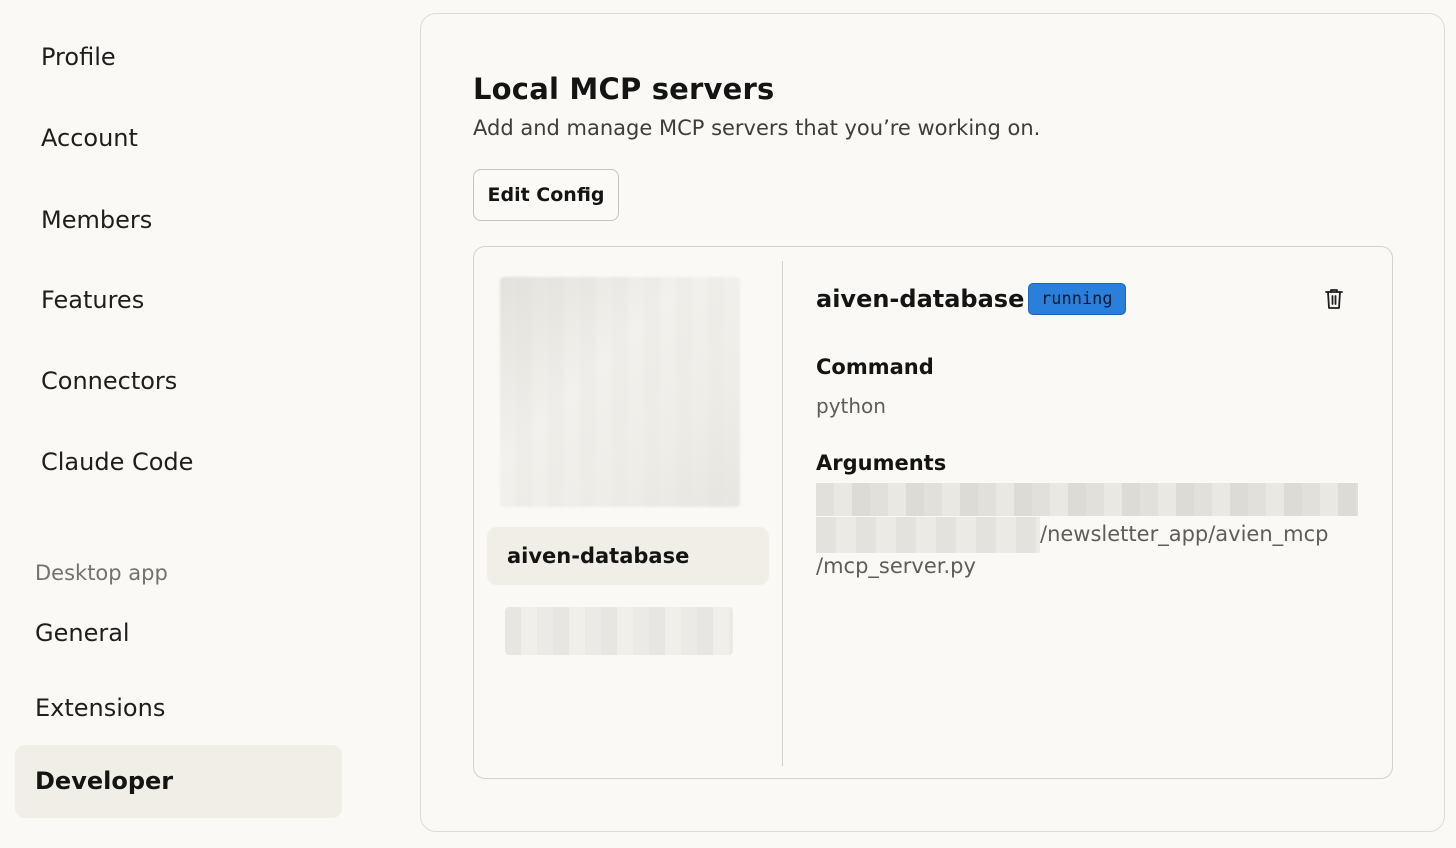 This screenshot has width=1456, height=848. What do you see at coordinates (89, 138) in the screenshot?
I see `sidebar-item-account: Account` at bounding box center [89, 138].